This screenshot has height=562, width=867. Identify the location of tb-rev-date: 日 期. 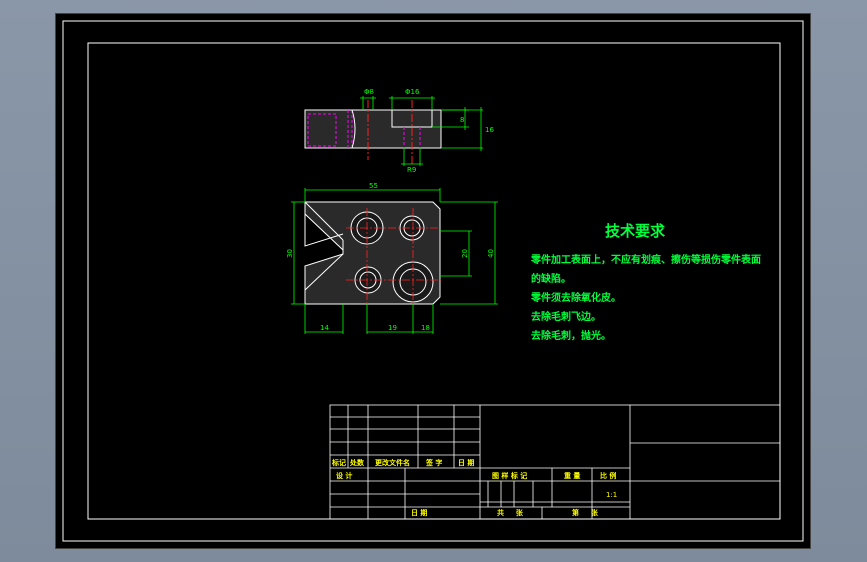
(466, 462).